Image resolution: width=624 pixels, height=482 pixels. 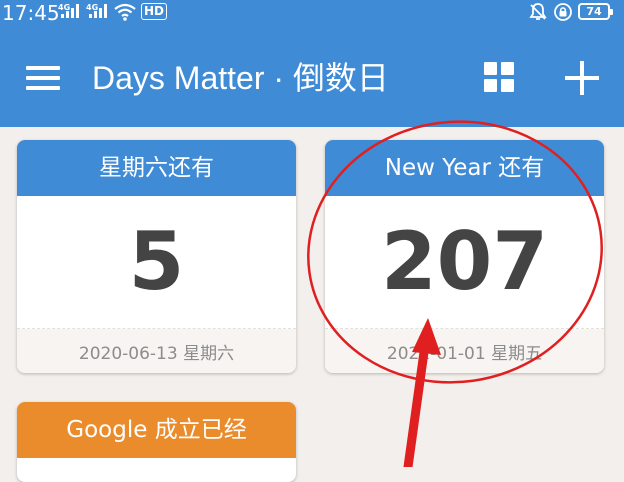 I want to click on status-time: 17:45, so click(x=31, y=13).